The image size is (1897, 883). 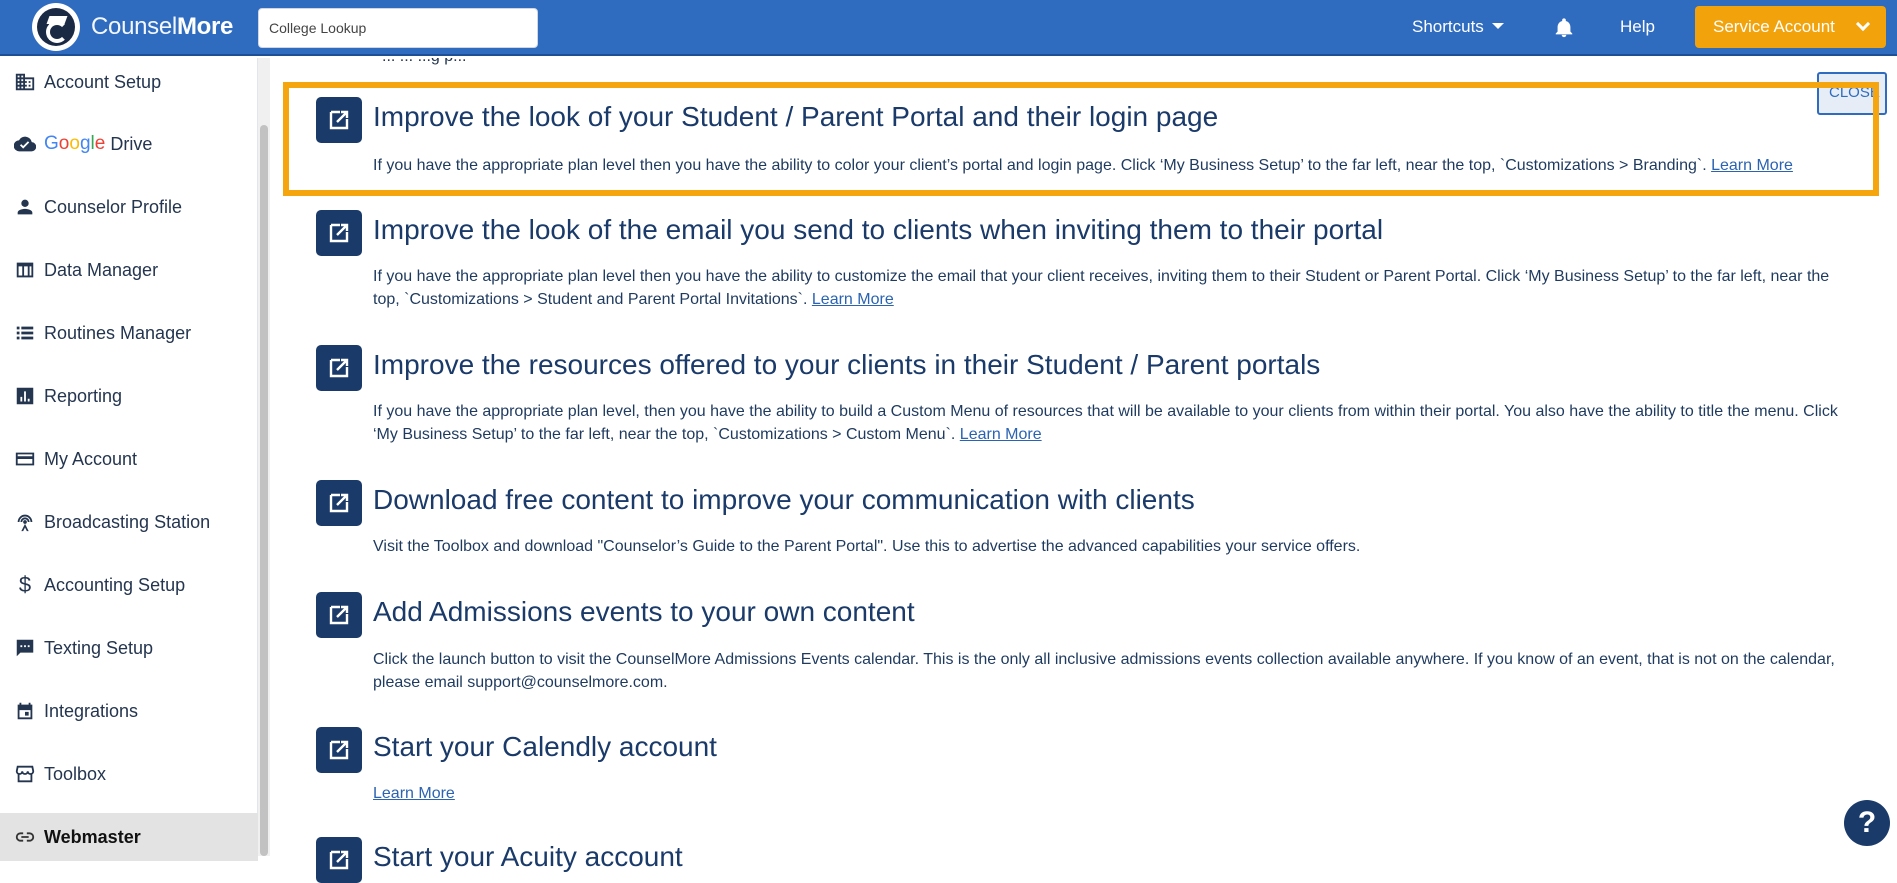 What do you see at coordinates (129, 270) in the screenshot?
I see `sidebar-item-data-manager: Data Manager` at bounding box center [129, 270].